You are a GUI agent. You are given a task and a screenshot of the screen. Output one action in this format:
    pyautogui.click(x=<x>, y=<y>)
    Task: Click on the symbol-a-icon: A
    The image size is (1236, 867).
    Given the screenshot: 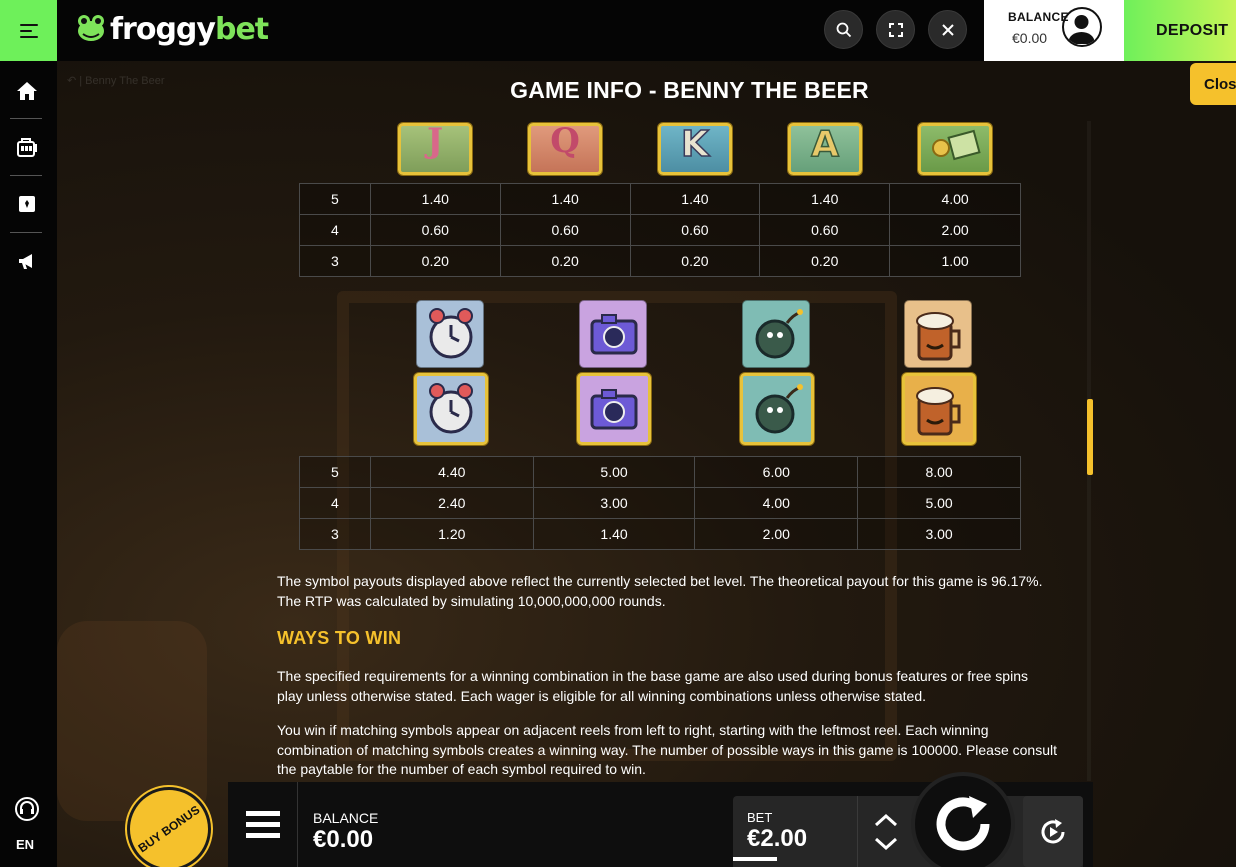 What is the action you would take?
    pyautogui.click(x=825, y=149)
    